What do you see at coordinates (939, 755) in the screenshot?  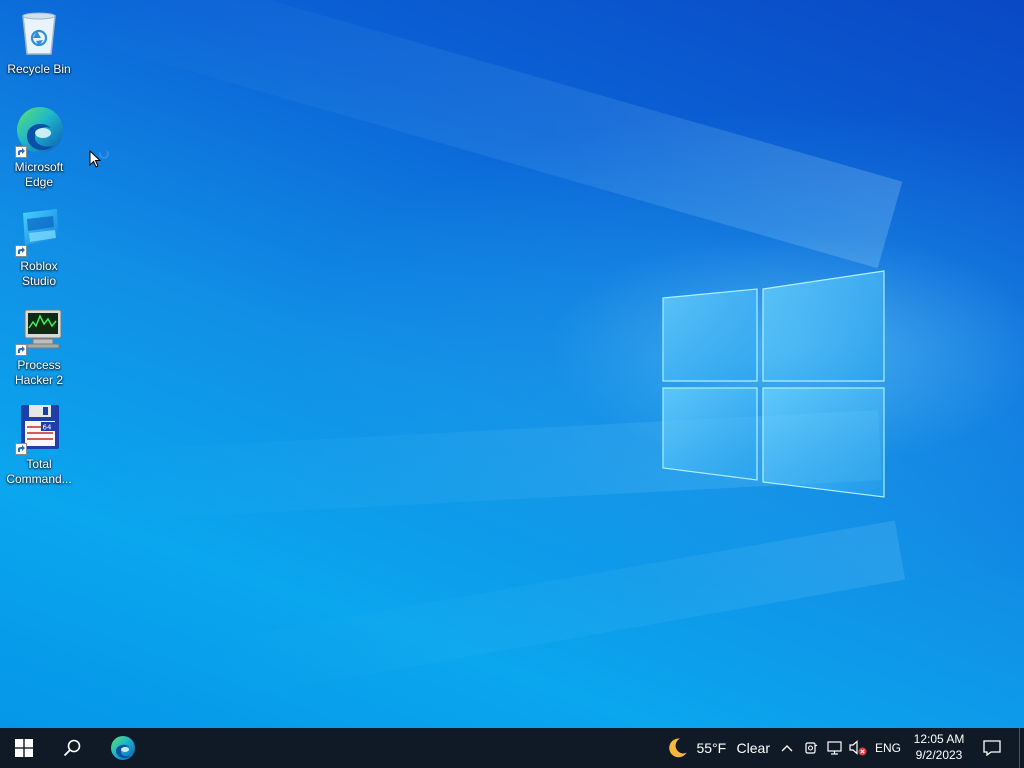 I see `clock-date: 9/2/2023` at bounding box center [939, 755].